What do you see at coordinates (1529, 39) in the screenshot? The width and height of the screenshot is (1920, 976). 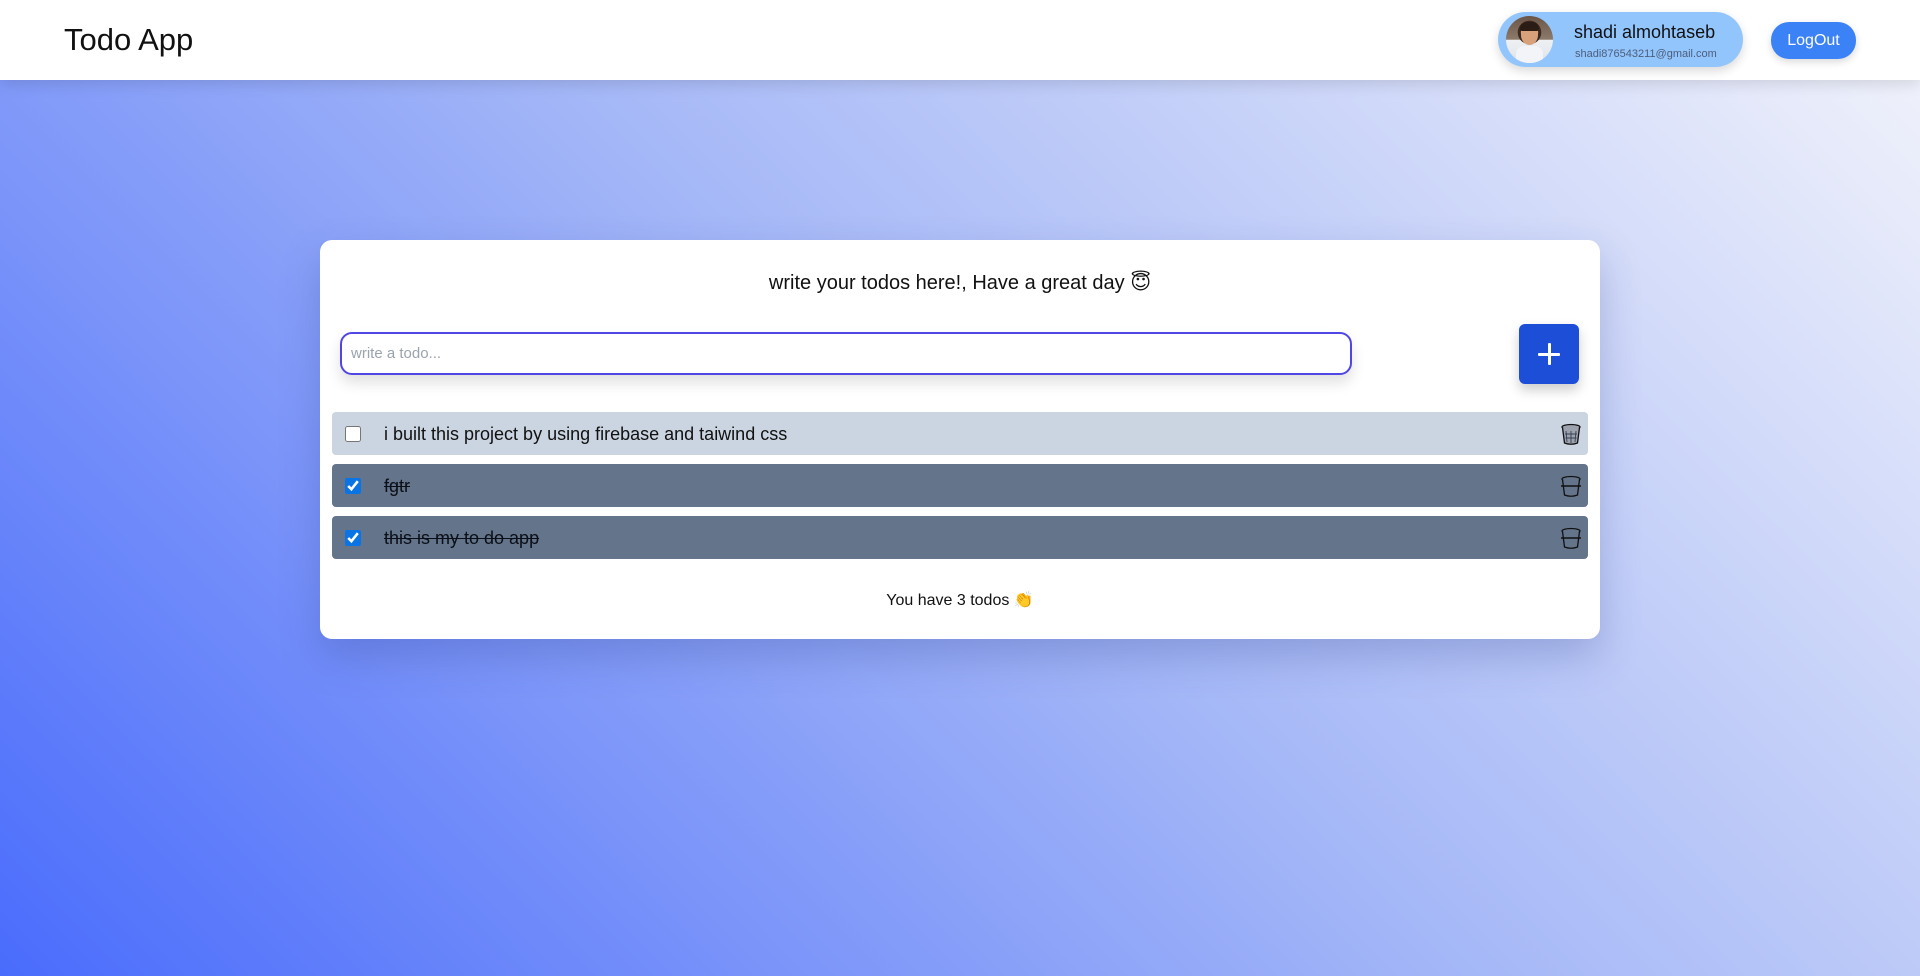 I see `avatar` at bounding box center [1529, 39].